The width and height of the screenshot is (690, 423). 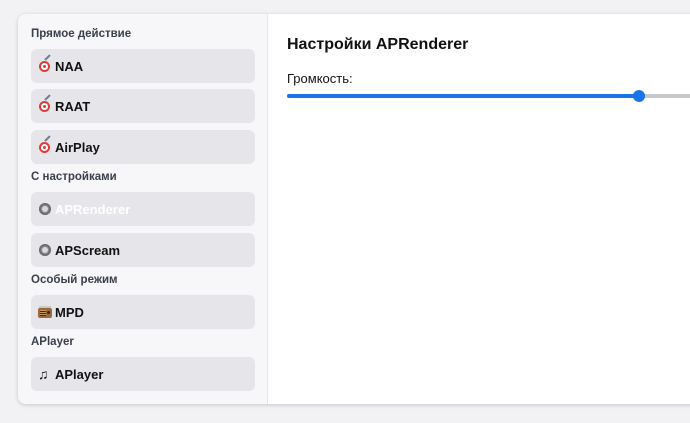 I want to click on volume-slider-fill, so click(x=463, y=96).